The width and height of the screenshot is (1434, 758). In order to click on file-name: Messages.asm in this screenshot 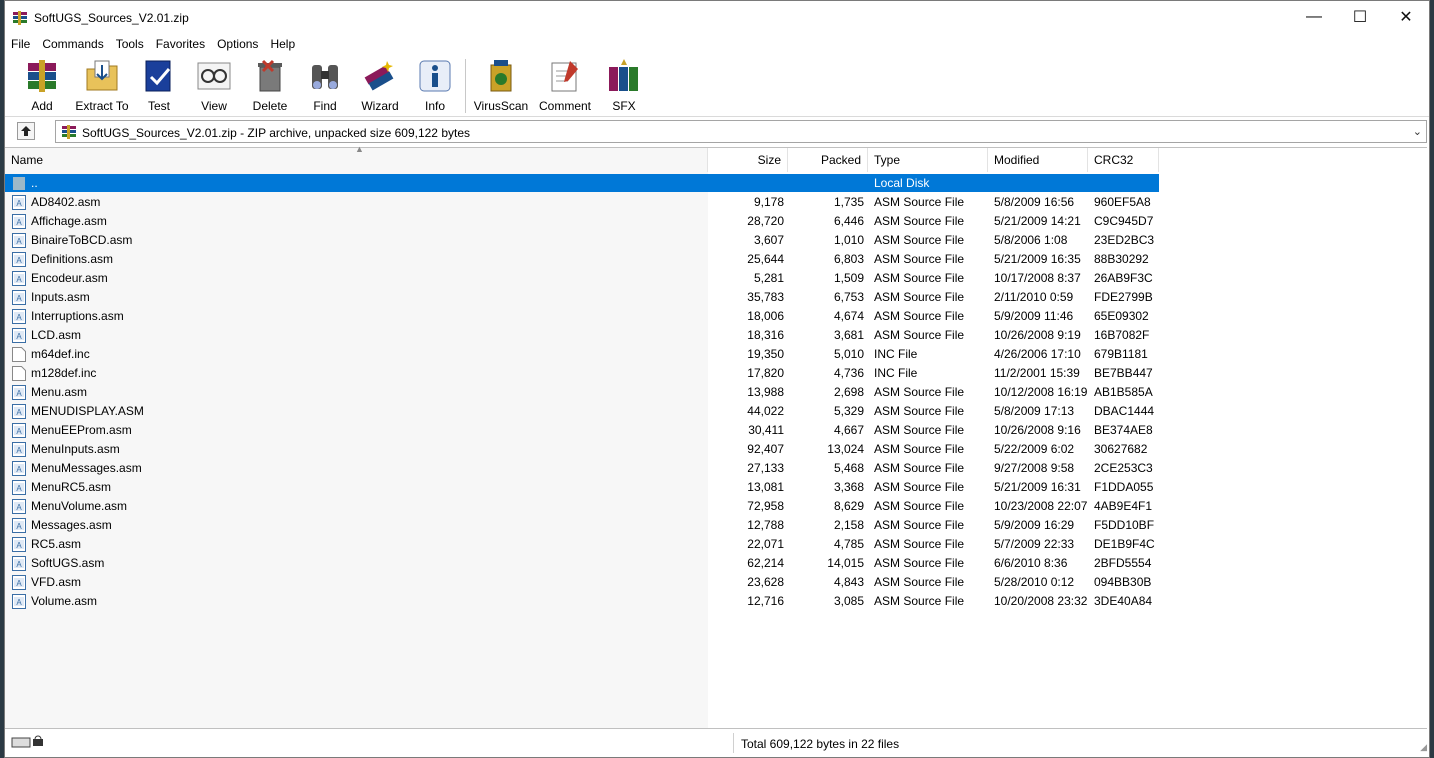, I will do `click(71, 525)`.